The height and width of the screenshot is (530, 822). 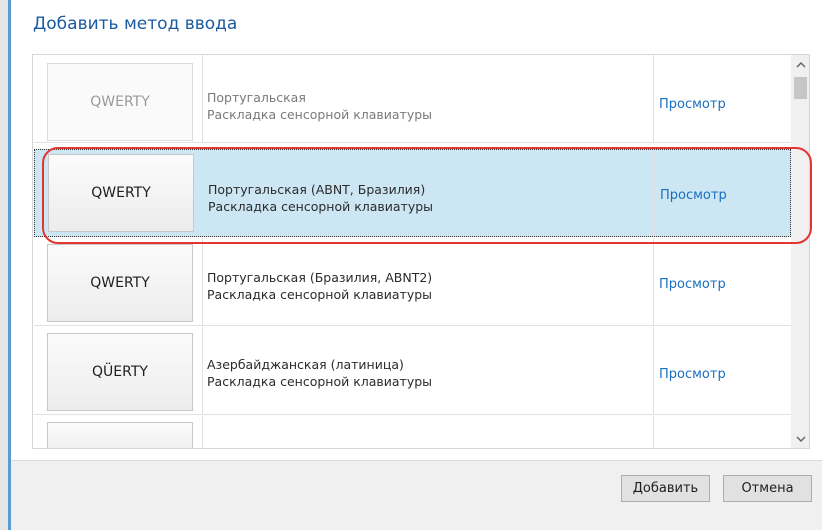 I want to click on accent-stripe, so click(x=9, y=265).